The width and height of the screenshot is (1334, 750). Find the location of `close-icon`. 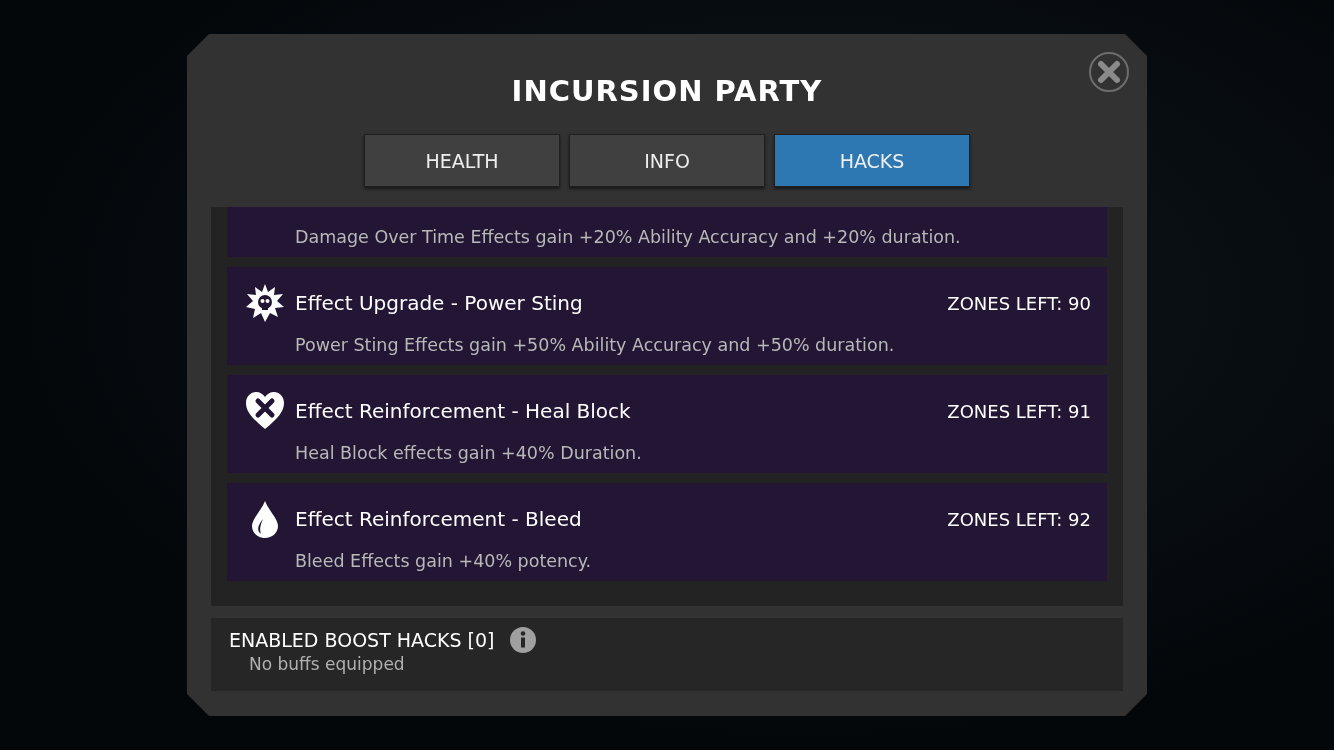

close-icon is located at coordinates (1109, 72).